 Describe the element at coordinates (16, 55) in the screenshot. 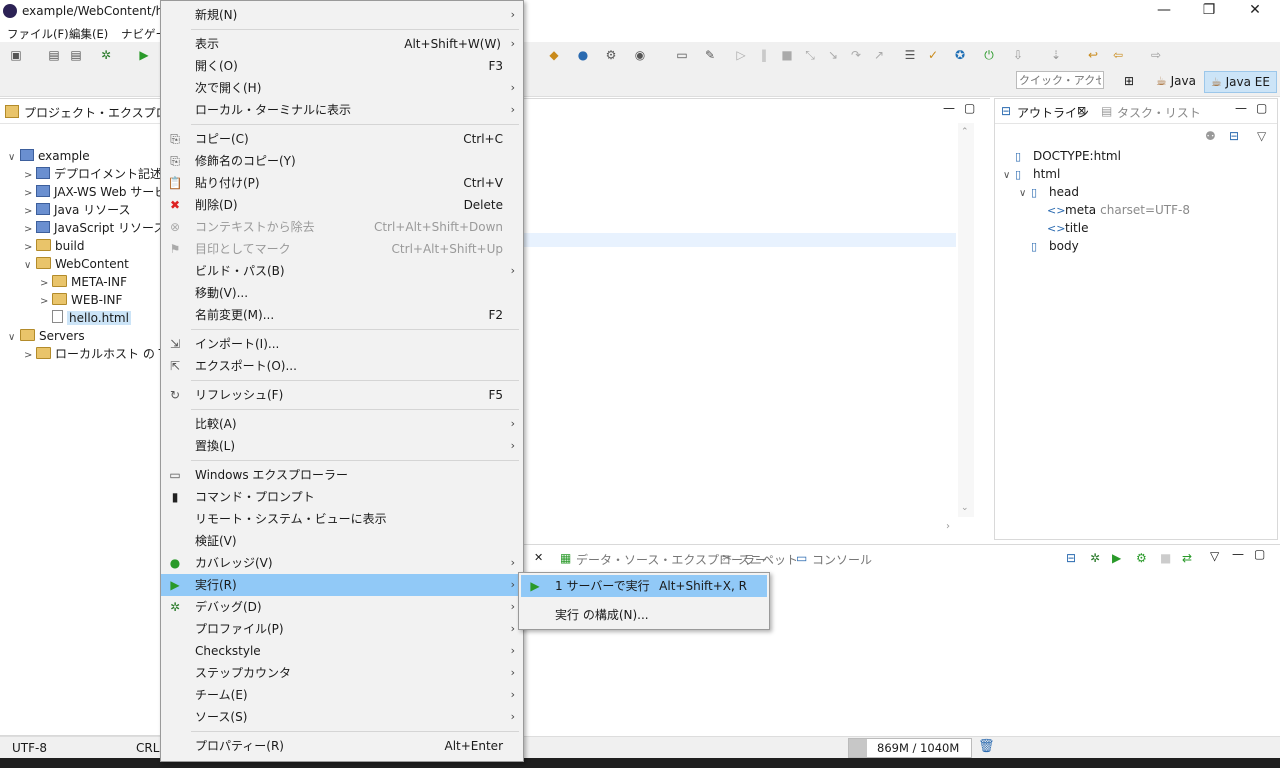

I see `new-icon: ▣` at that location.